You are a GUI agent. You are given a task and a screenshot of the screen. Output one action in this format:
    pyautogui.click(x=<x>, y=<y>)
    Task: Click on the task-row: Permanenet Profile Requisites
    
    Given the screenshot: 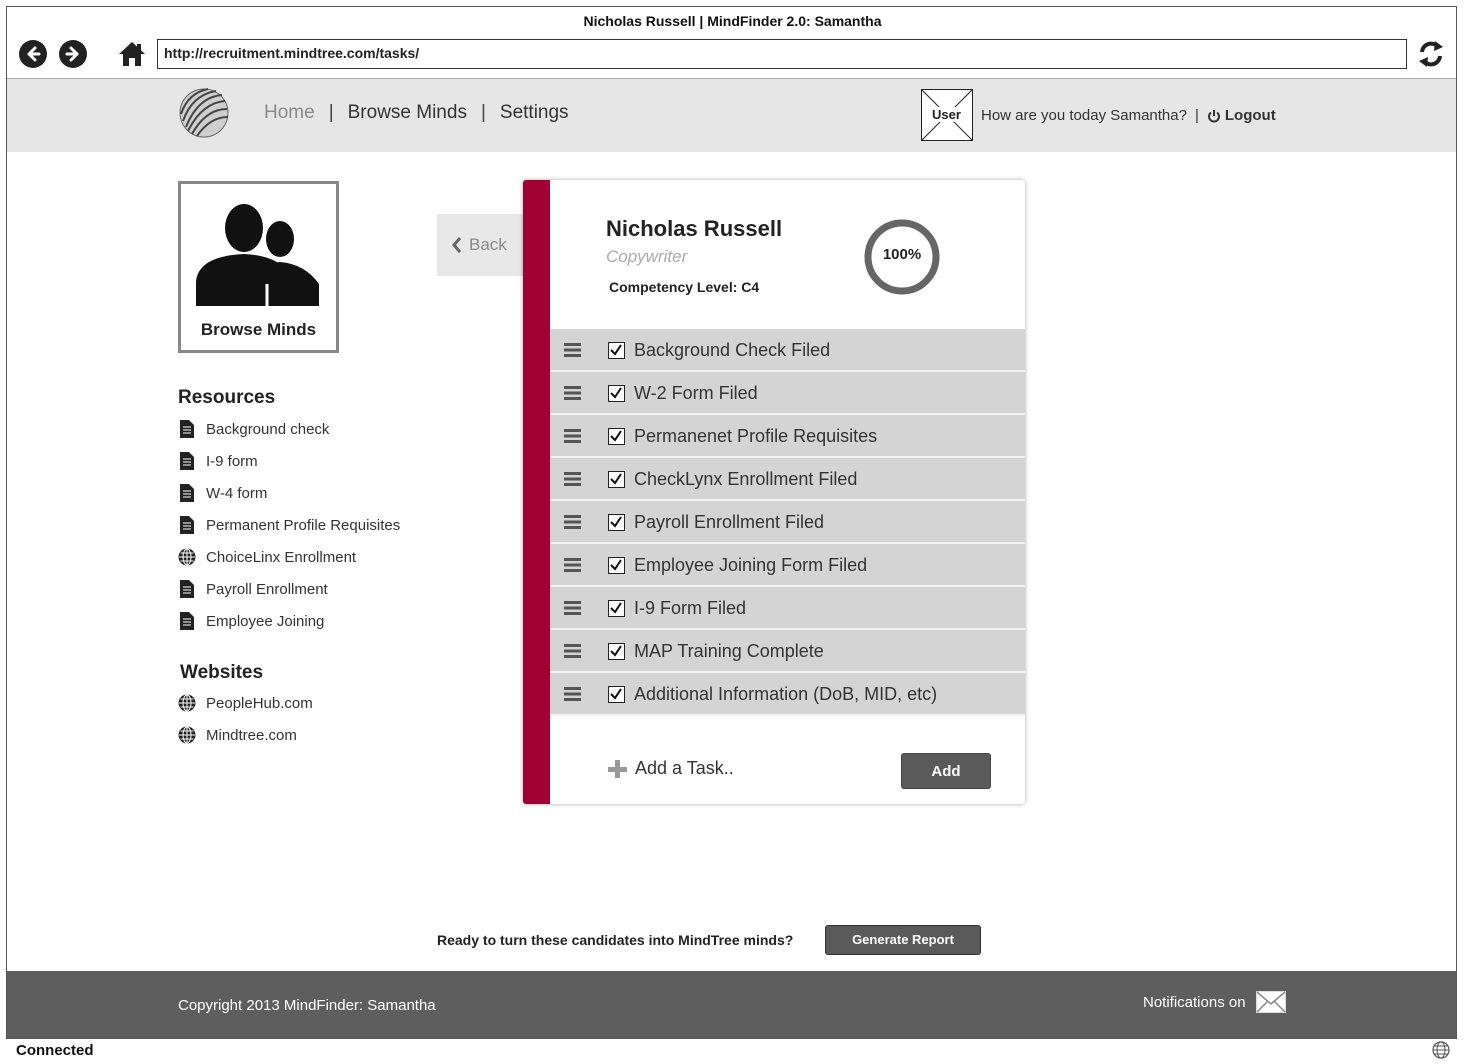 What is the action you would take?
    pyautogui.click(x=787, y=436)
    